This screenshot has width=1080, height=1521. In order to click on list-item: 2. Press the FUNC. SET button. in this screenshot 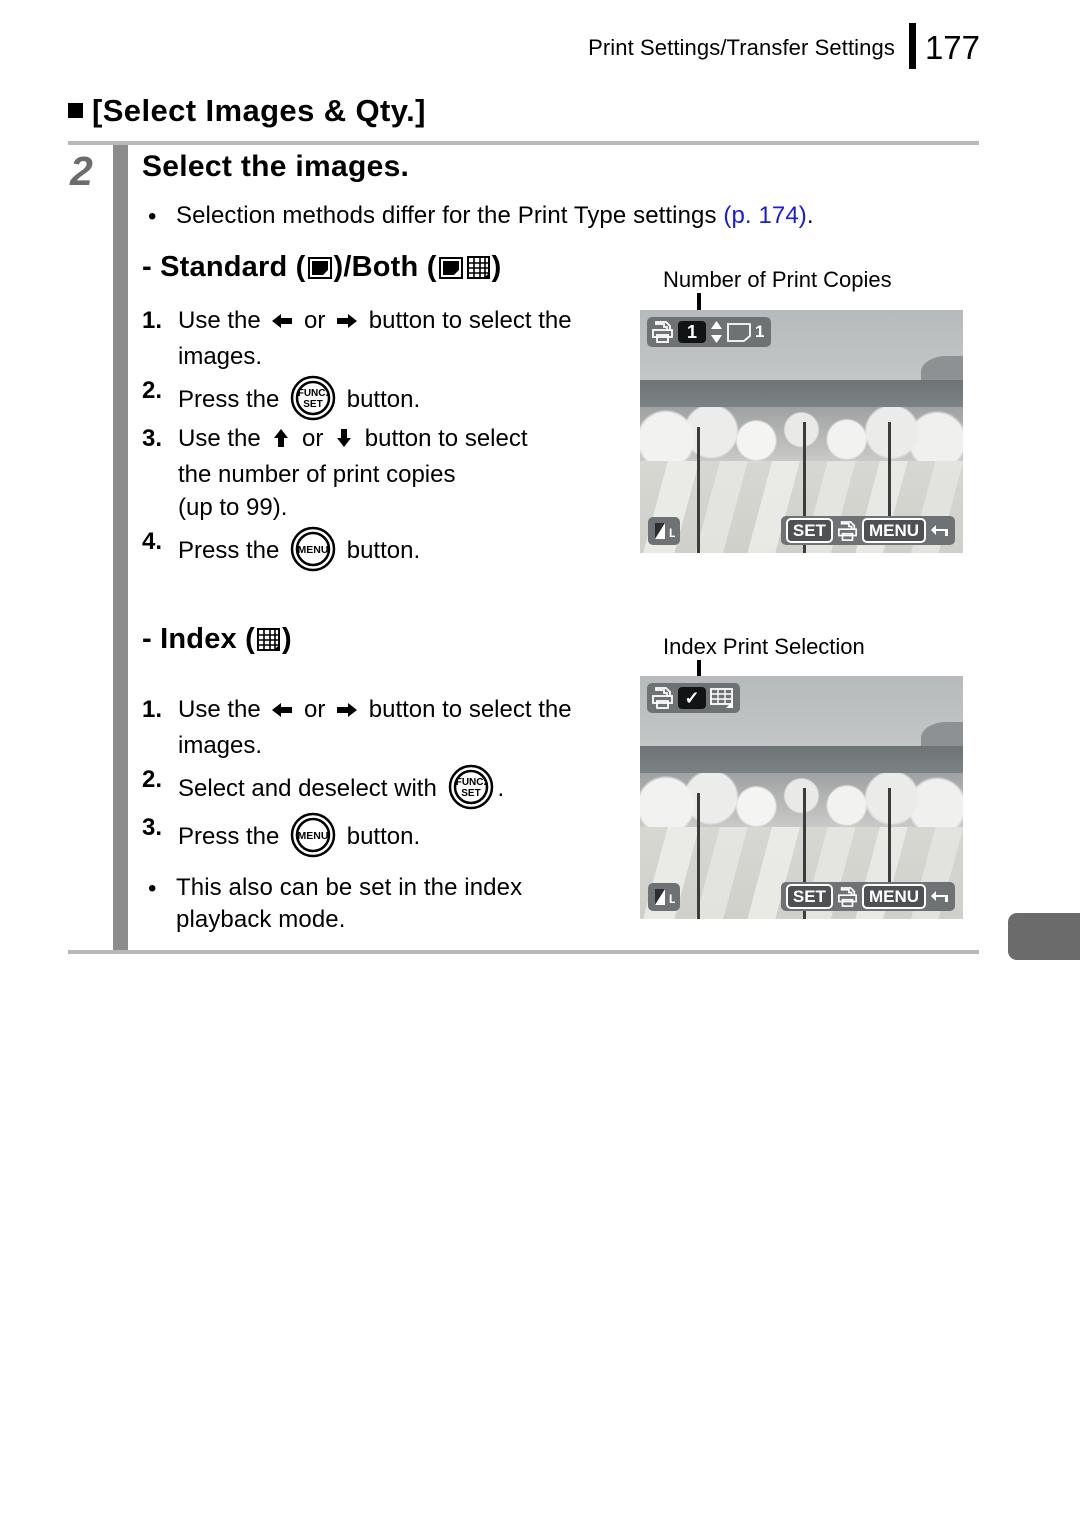, I will do `click(392, 398)`.